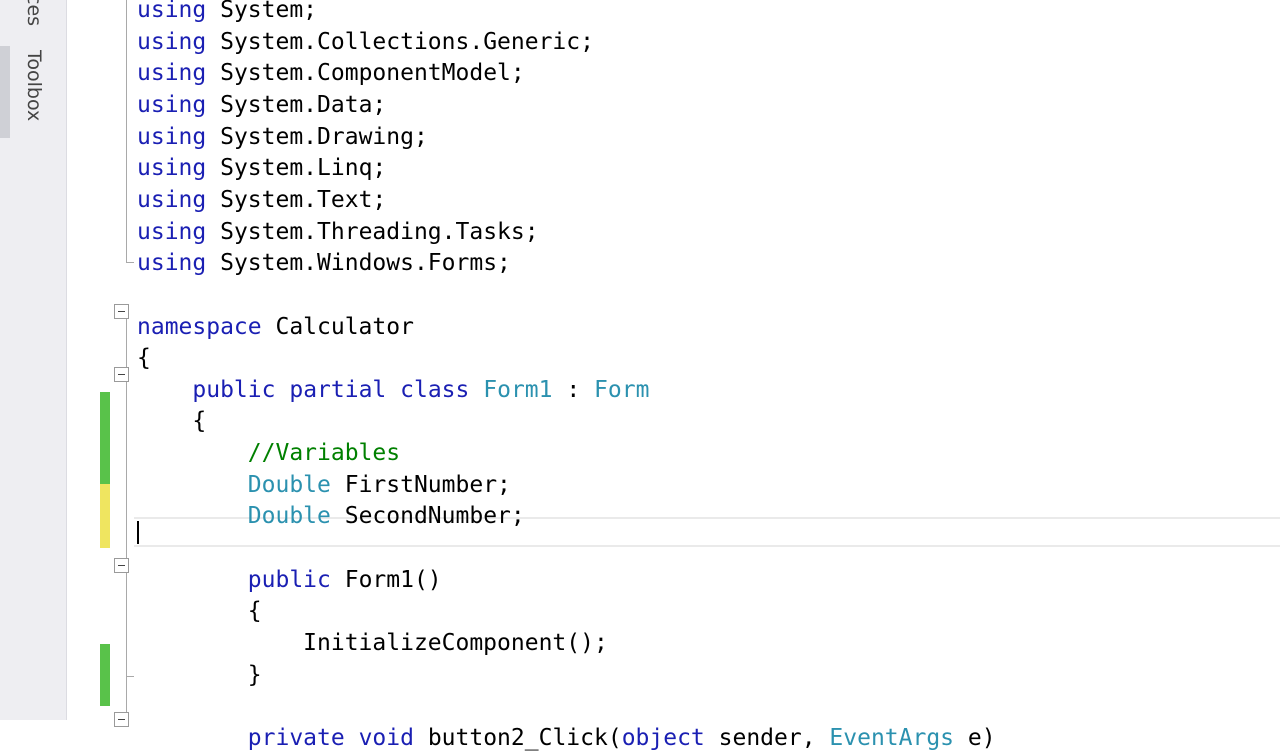 Image resolution: width=1280 pixels, height=754 pixels. What do you see at coordinates (975, 737) in the screenshot?
I see `code-token: e)` at bounding box center [975, 737].